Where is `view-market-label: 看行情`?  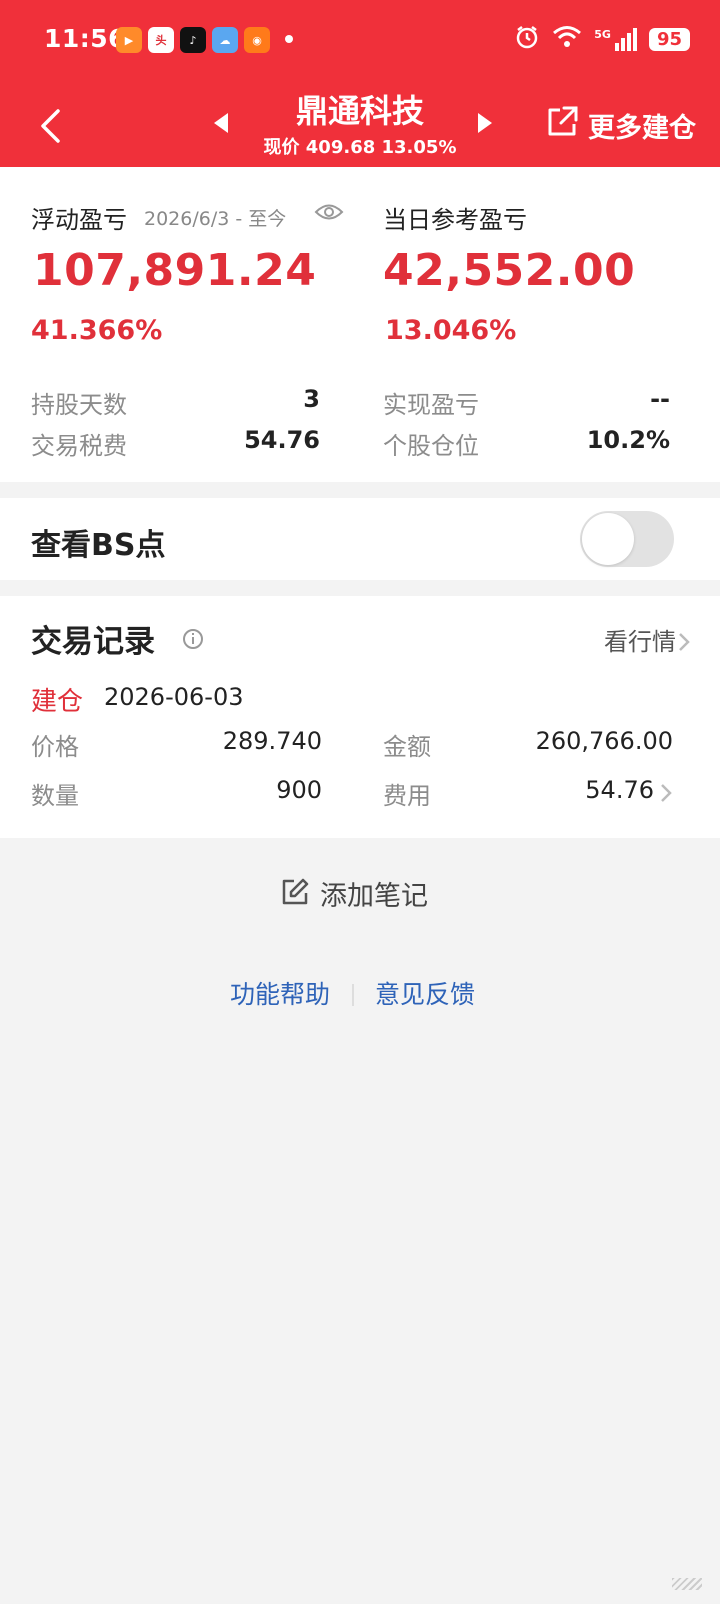 view-market-label: 看行情 is located at coordinates (640, 642).